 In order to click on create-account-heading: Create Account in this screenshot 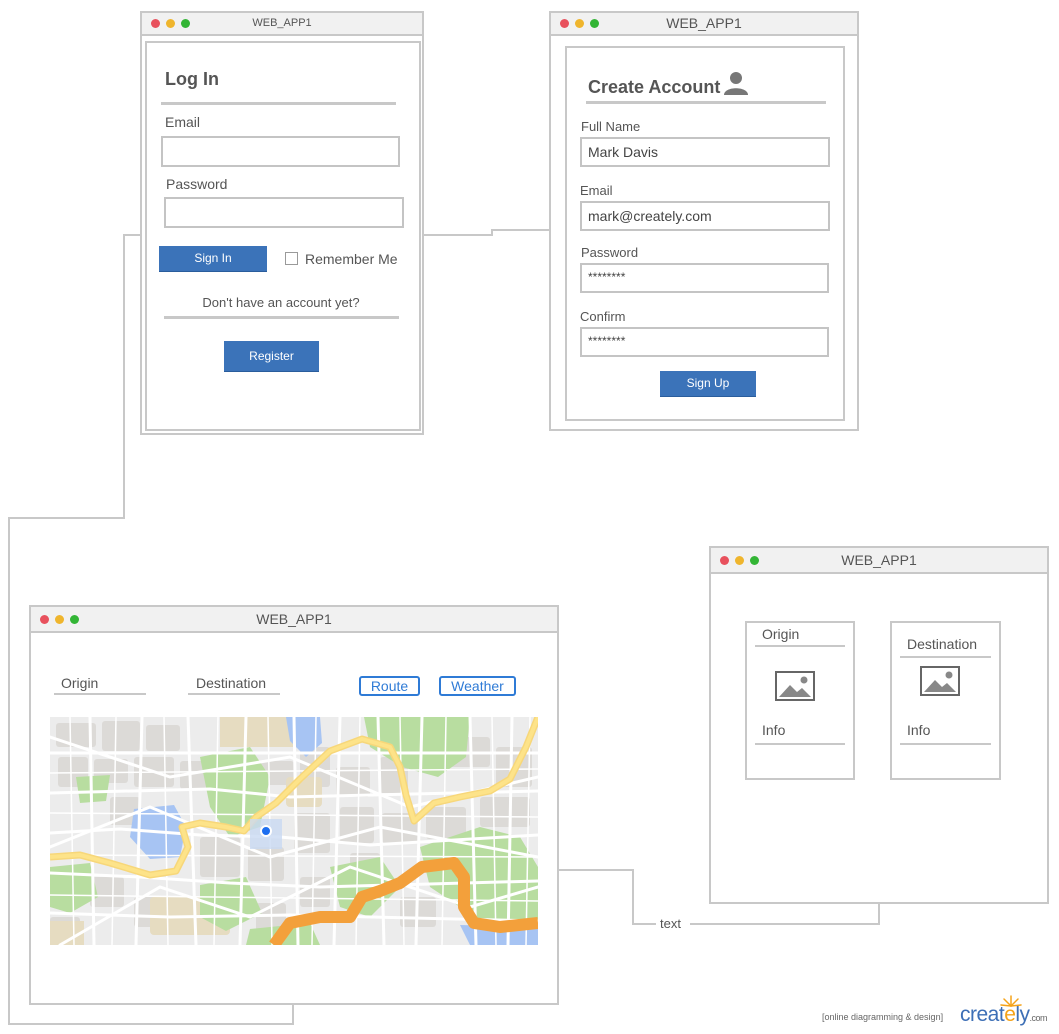, I will do `click(654, 87)`.